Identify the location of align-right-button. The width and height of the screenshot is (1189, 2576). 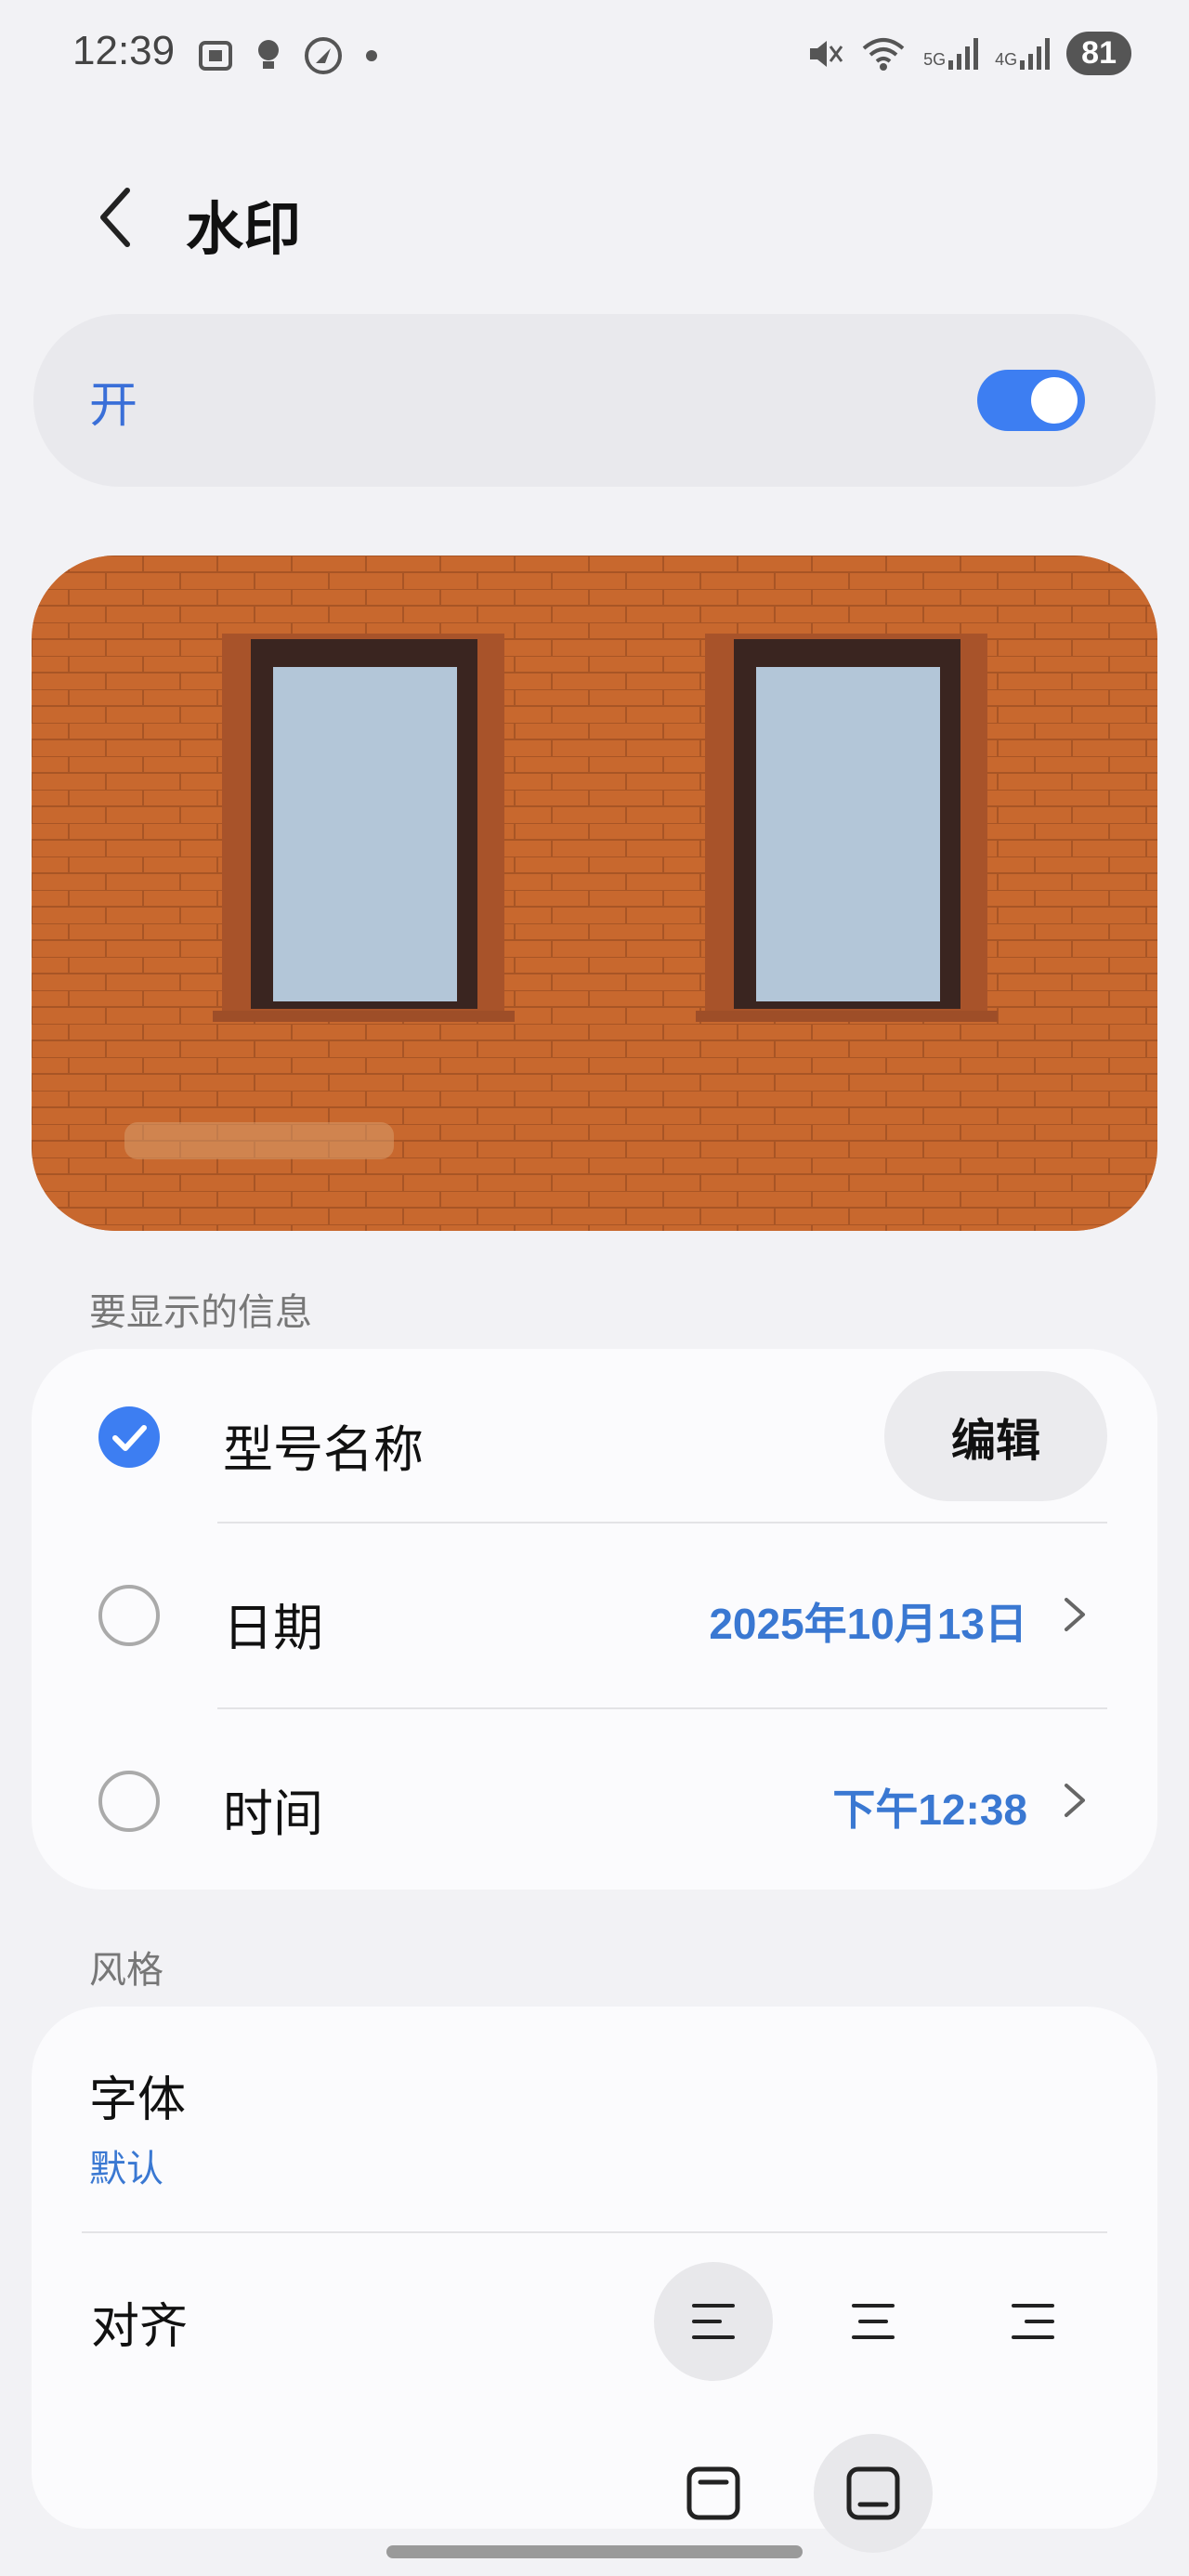
(1032, 2321).